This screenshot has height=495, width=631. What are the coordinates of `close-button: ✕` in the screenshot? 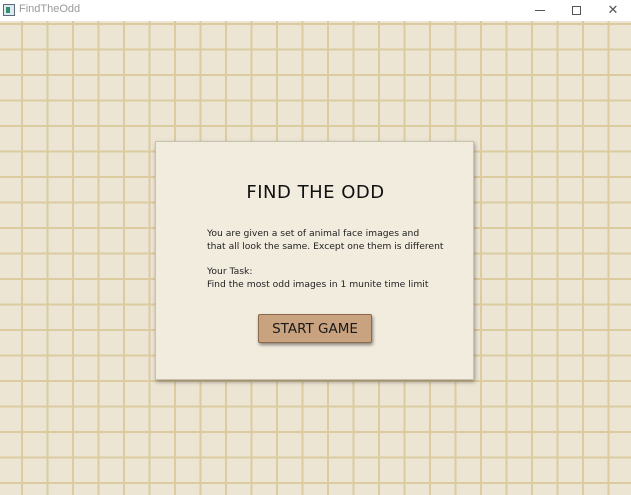 It's located at (613, 10).